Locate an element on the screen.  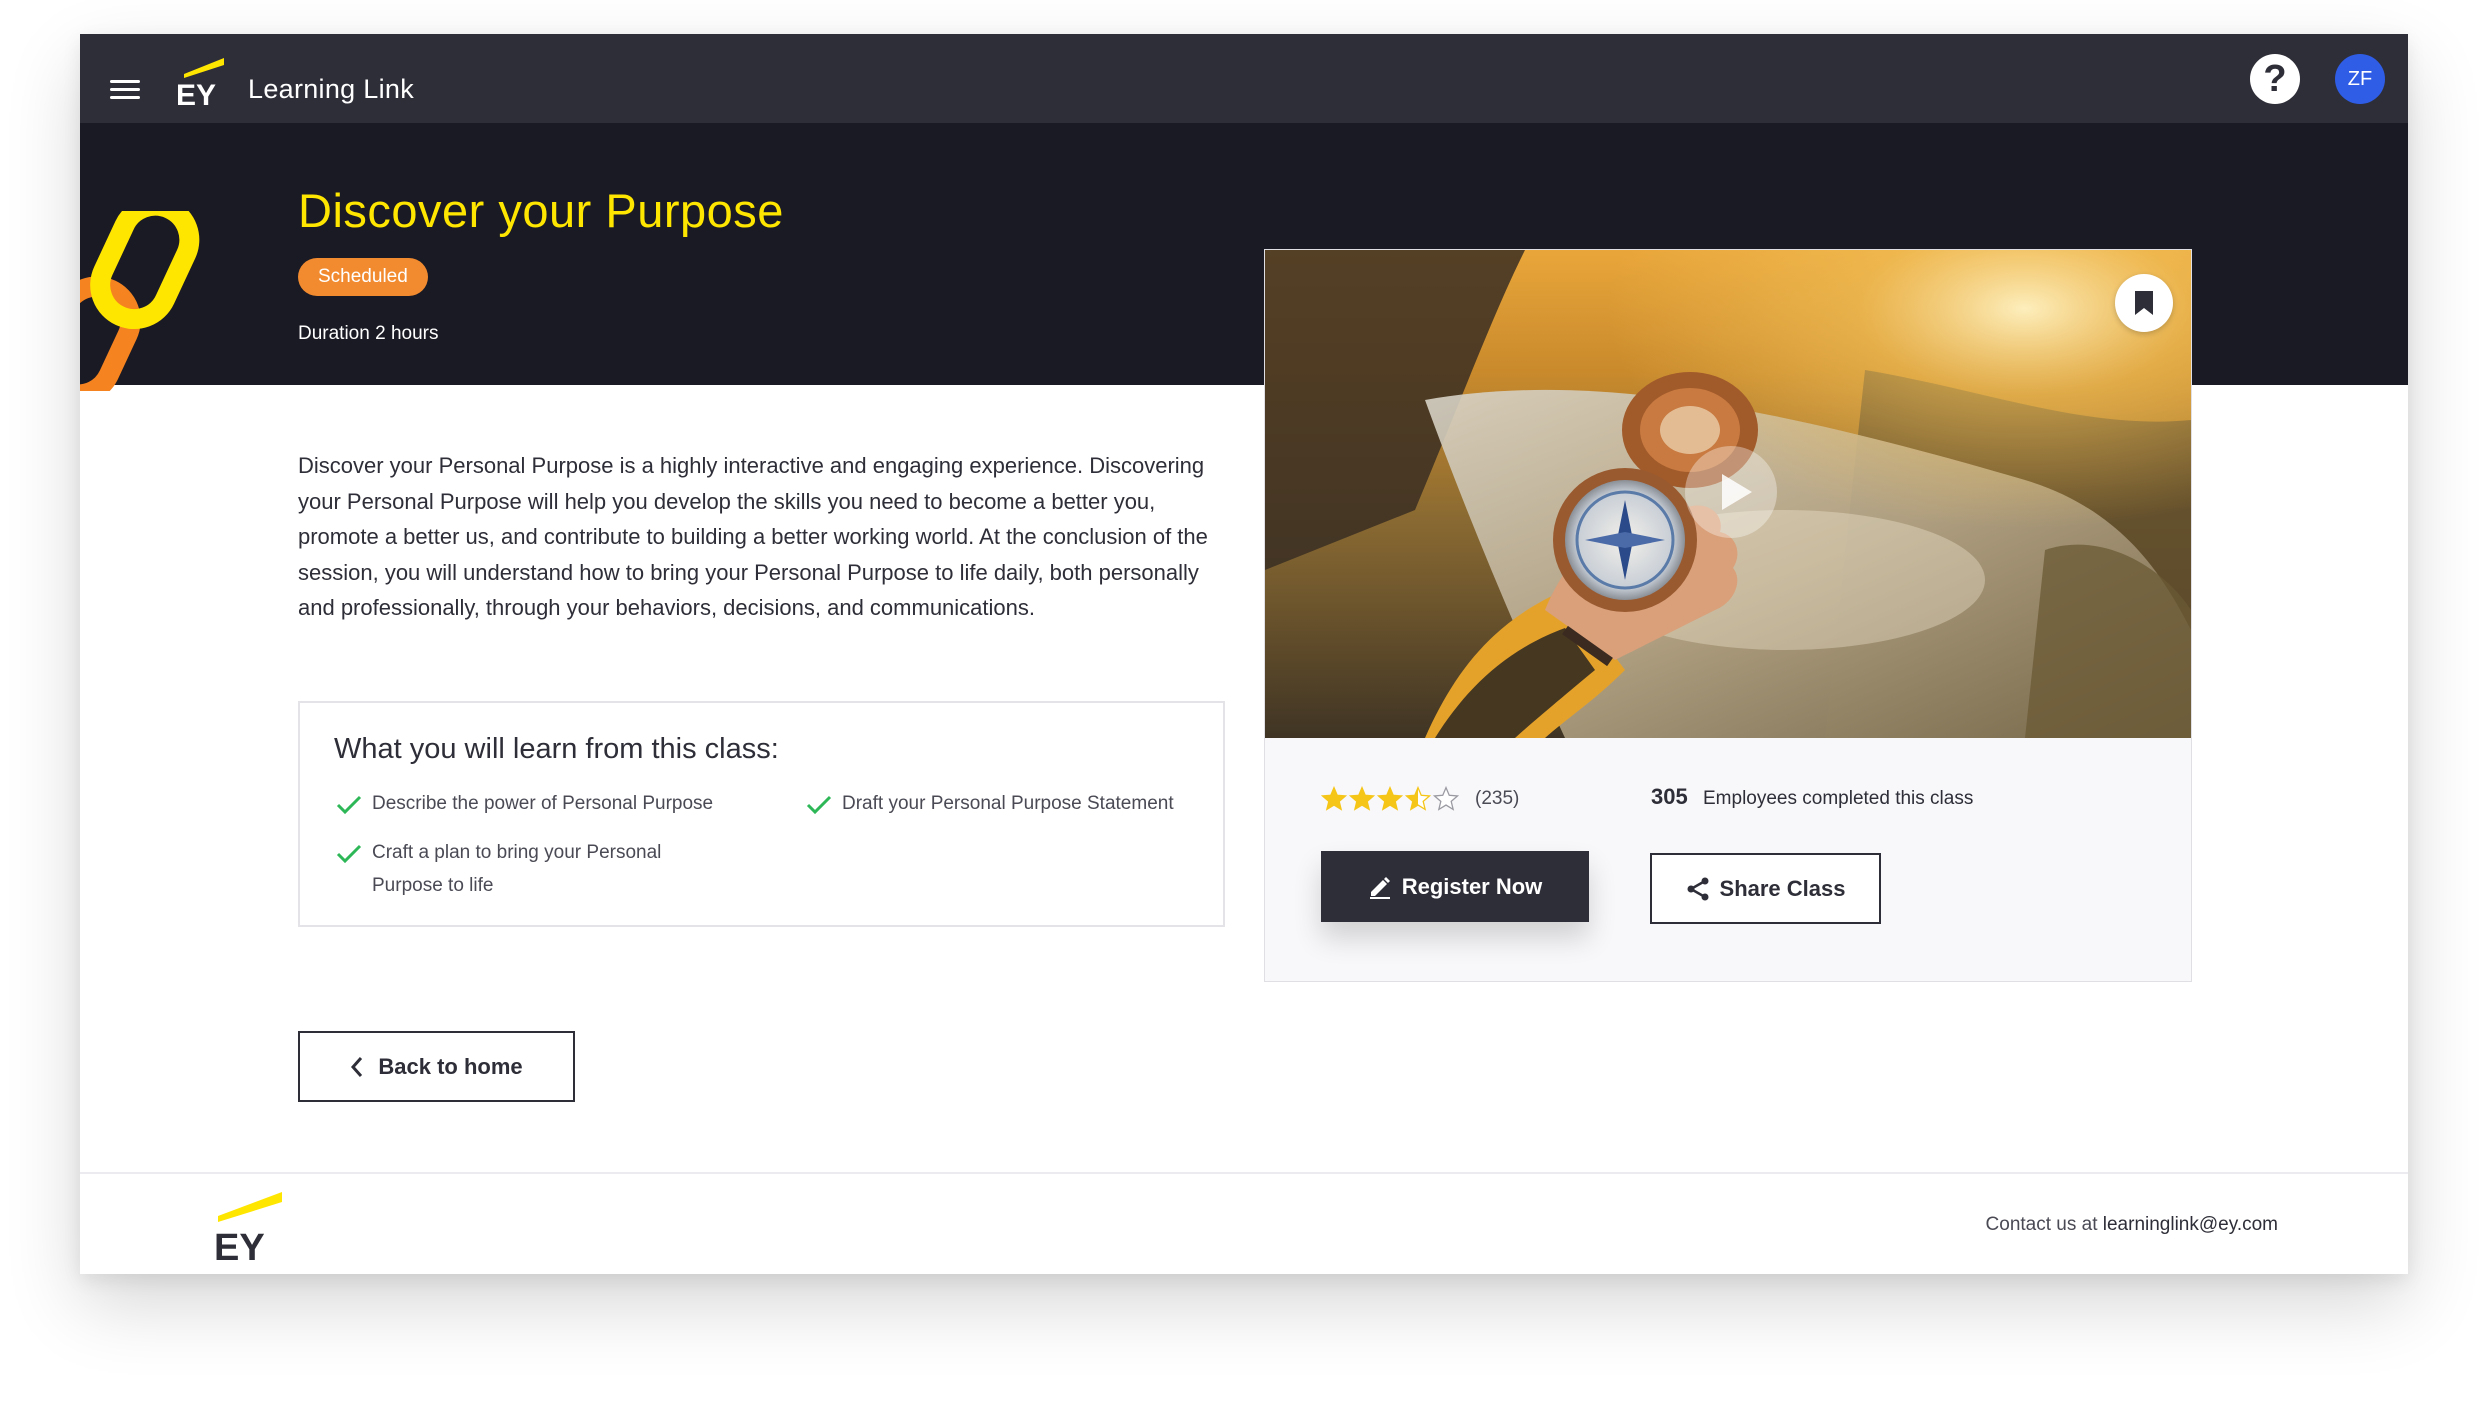
back-to-home-button: Back to home is located at coordinates (436, 1066).